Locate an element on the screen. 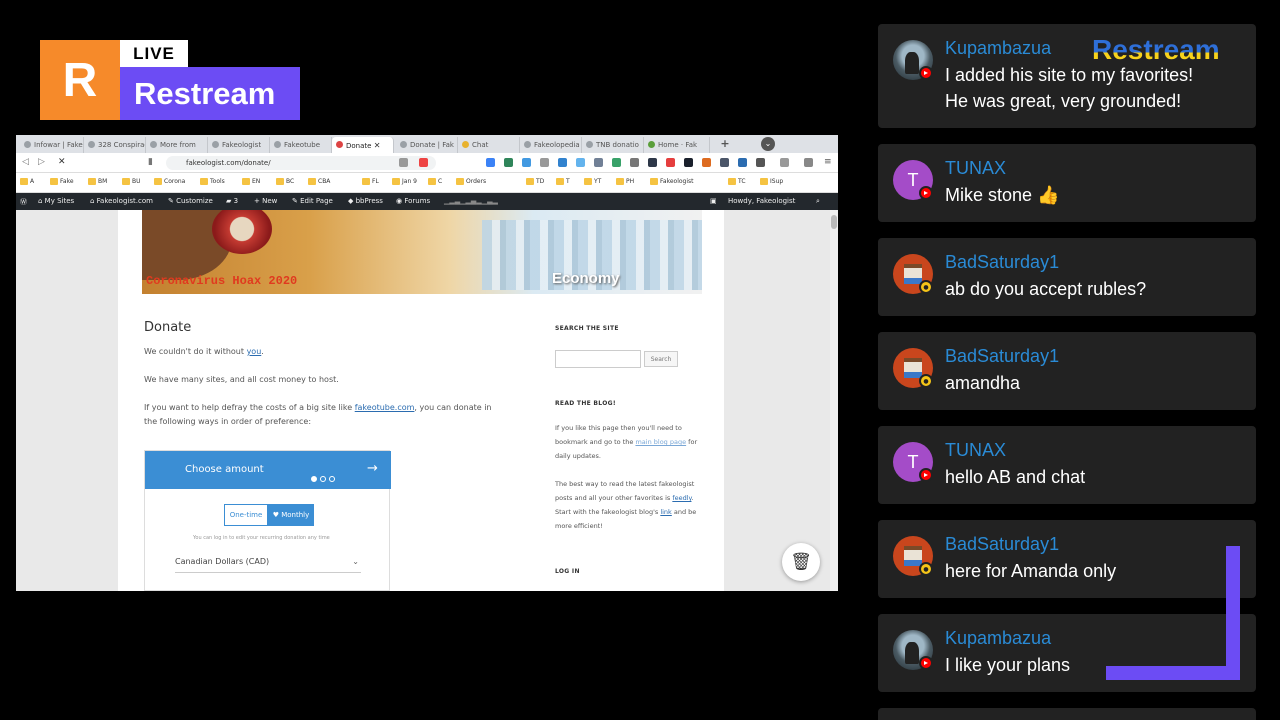 This screenshot has width=1280, height=720. new-tab-plus-icon: + is located at coordinates (725, 144).